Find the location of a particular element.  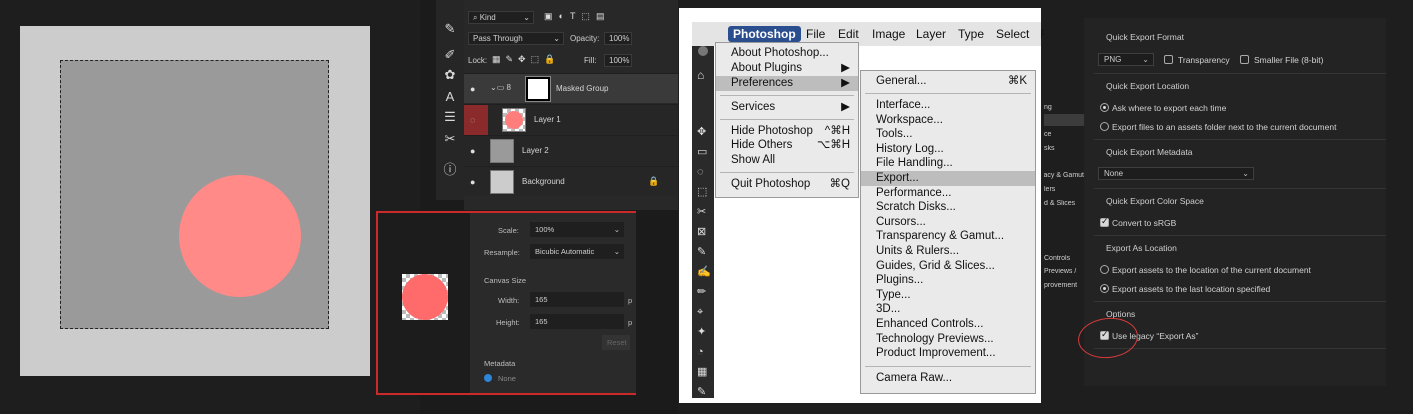

menu-item-show-all: Show All is located at coordinates (787, 160).